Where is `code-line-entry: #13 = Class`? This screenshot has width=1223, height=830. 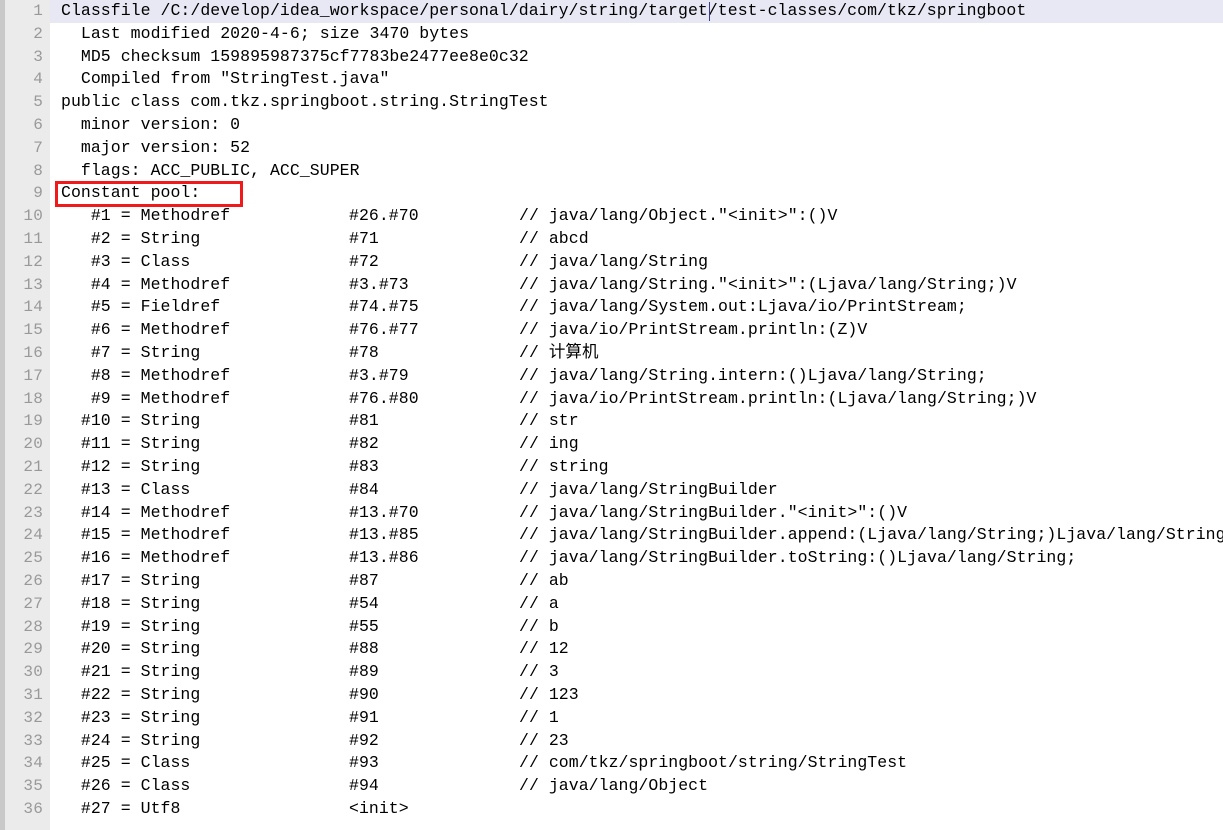 code-line-entry: #13 = Class is located at coordinates (126, 489).